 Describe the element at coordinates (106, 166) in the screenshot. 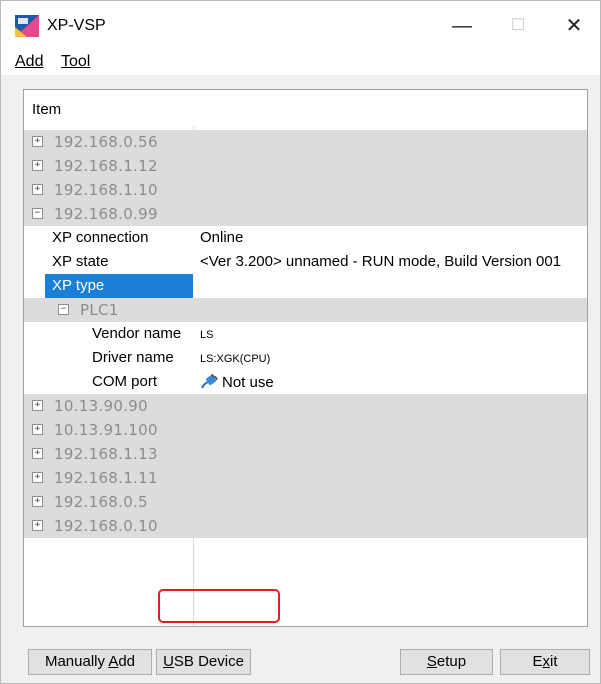

I see `node-label: 192.168.1.12` at that location.